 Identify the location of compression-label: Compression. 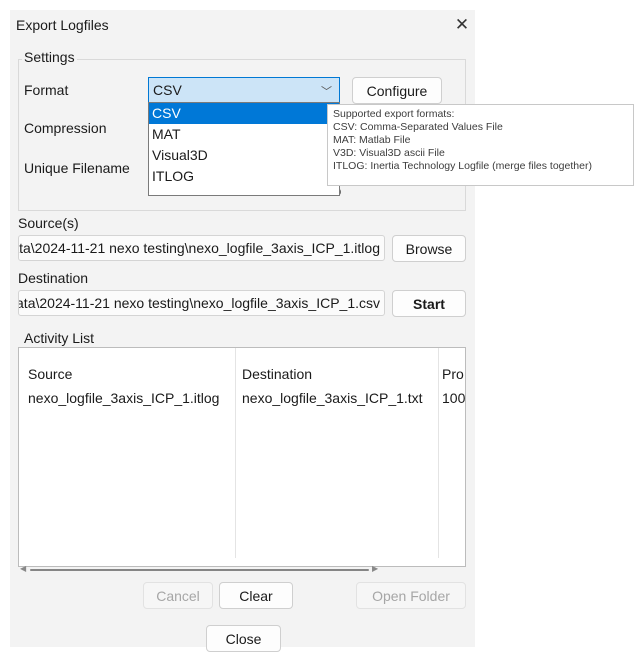
(65, 128).